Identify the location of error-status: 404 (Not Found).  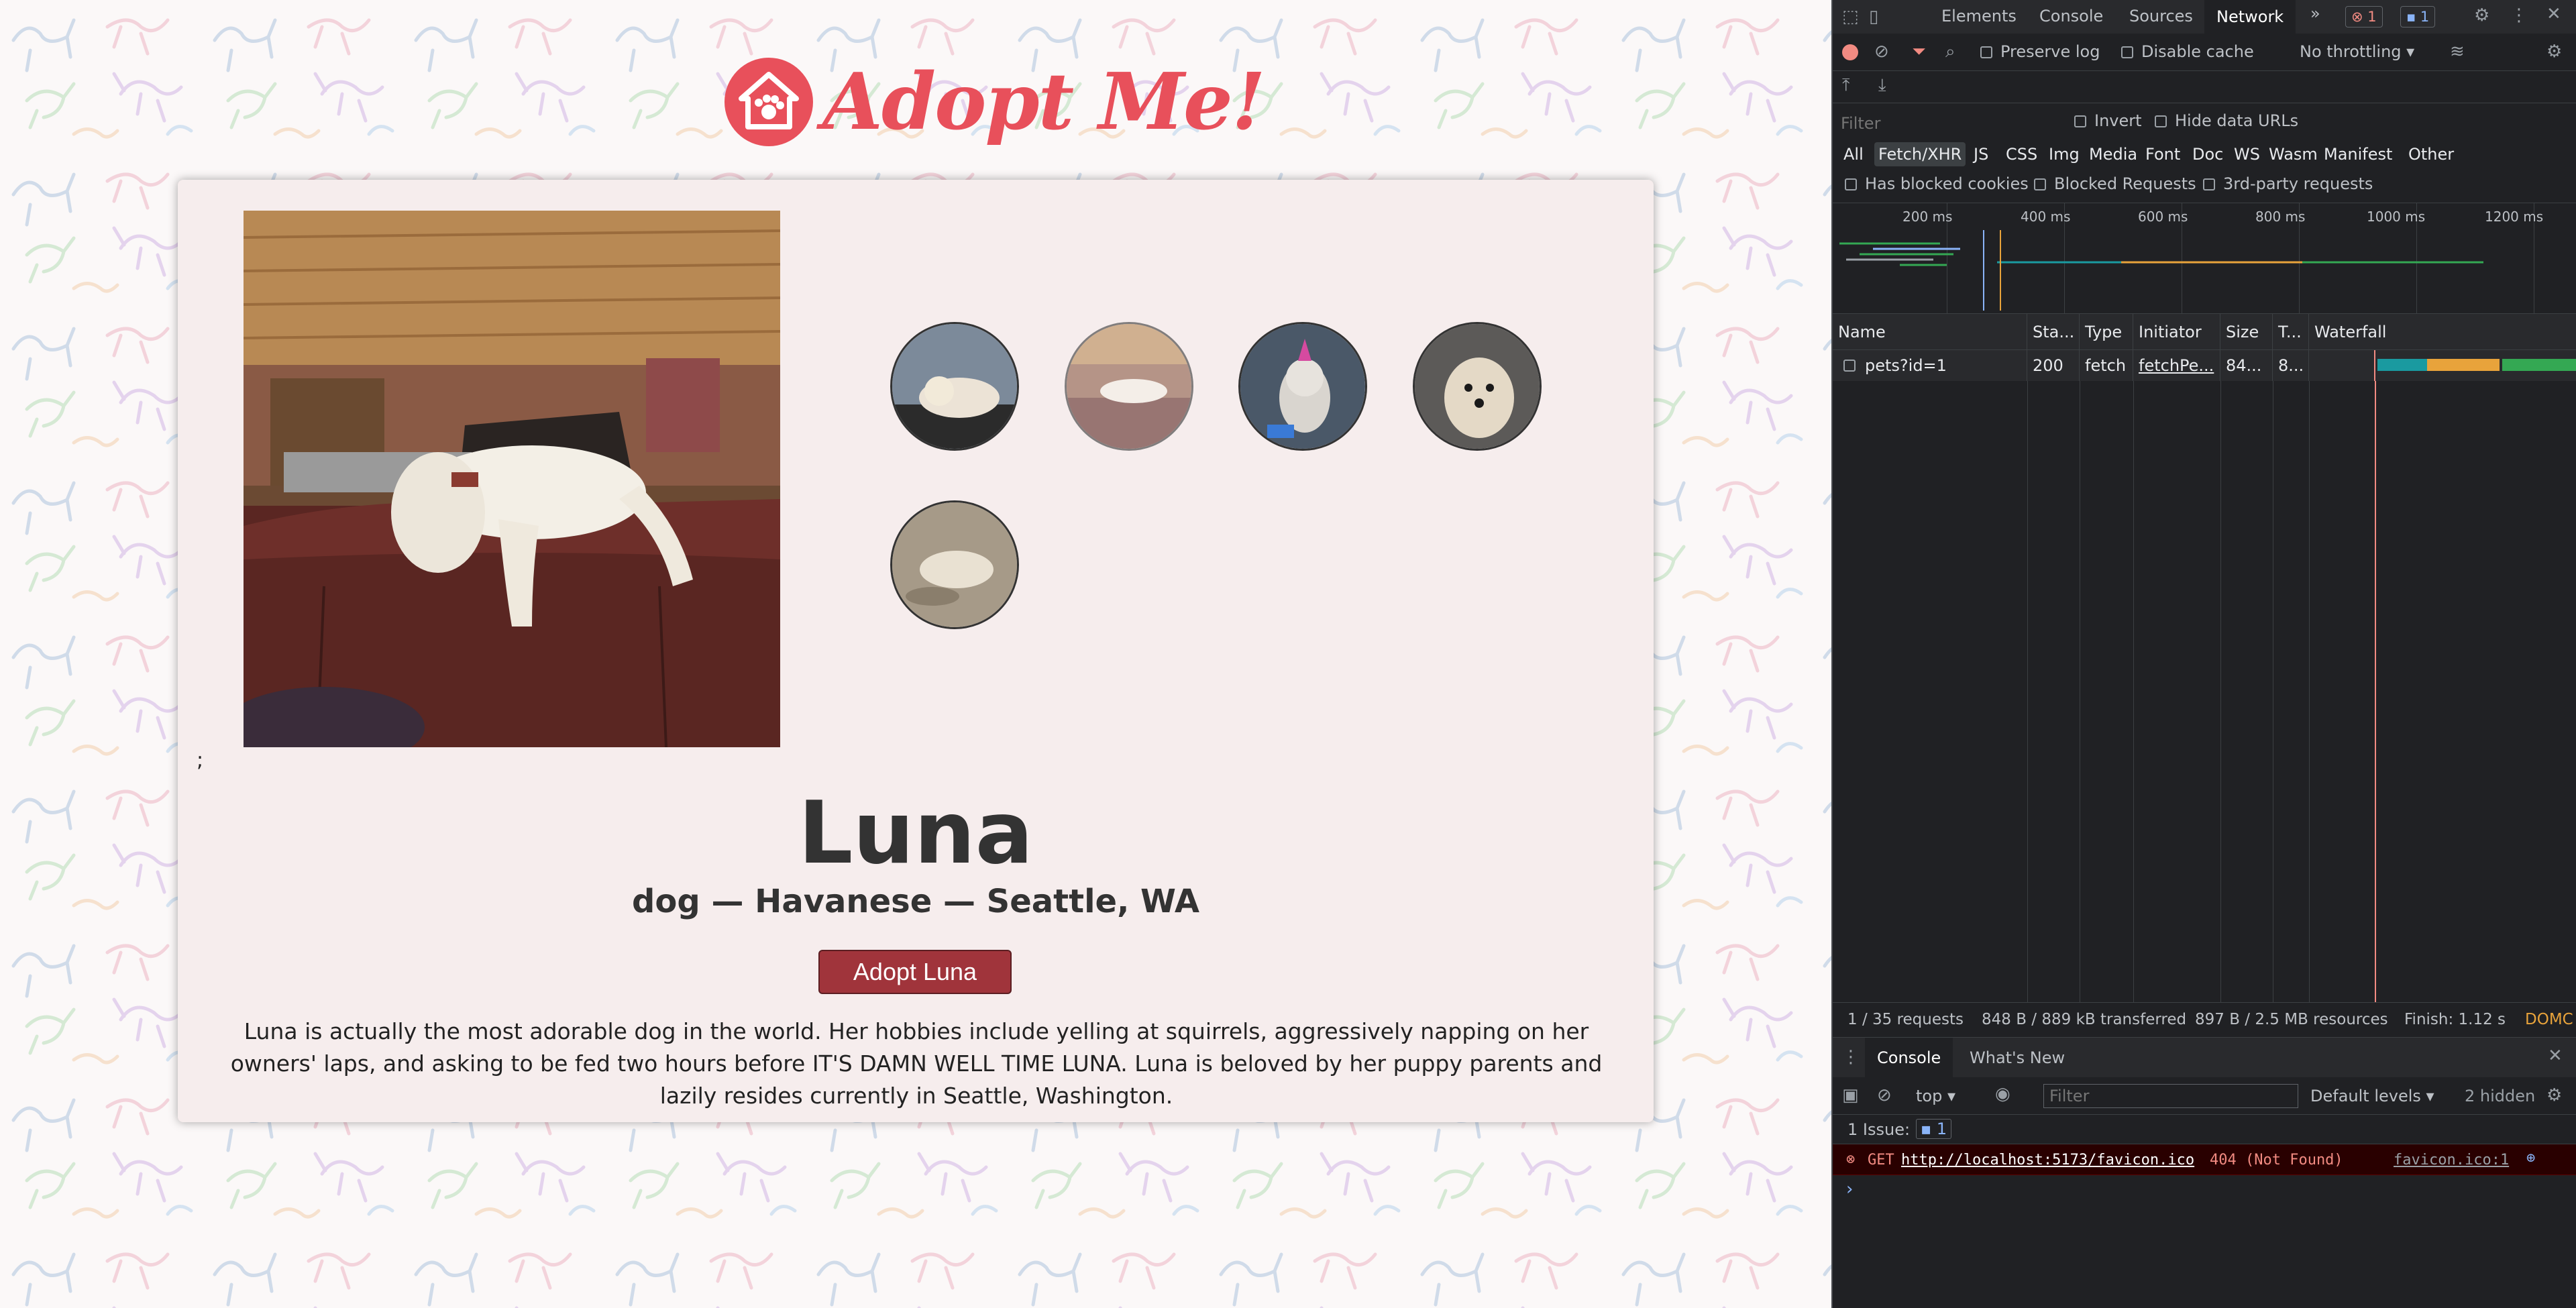
(2276, 1160).